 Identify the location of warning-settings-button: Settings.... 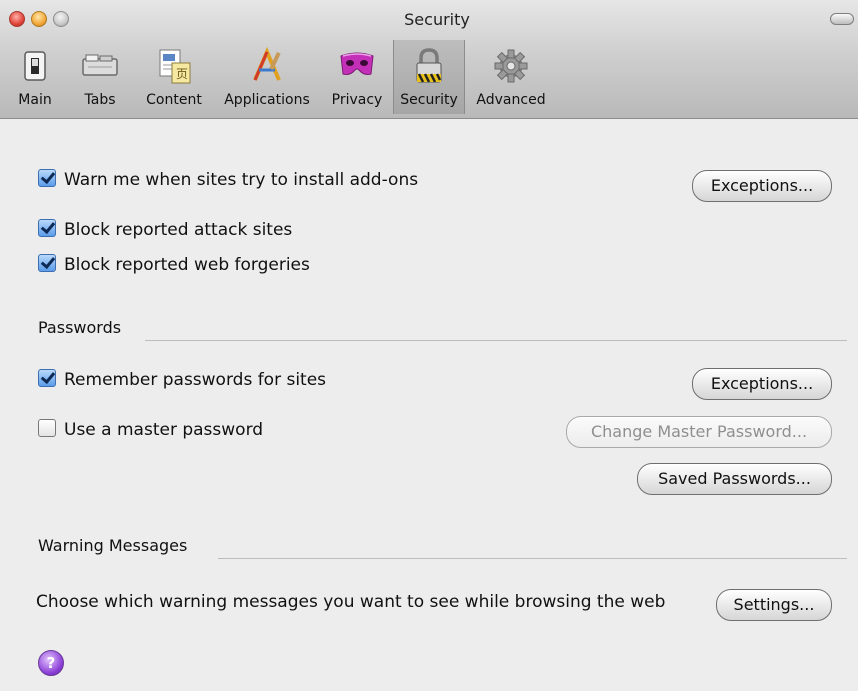
(774, 605).